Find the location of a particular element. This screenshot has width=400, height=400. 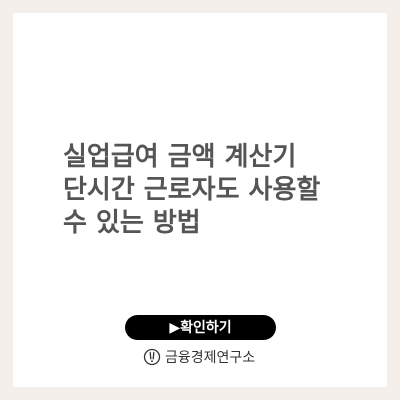

confirm-button-label: ▶확인하기 is located at coordinates (200, 327).